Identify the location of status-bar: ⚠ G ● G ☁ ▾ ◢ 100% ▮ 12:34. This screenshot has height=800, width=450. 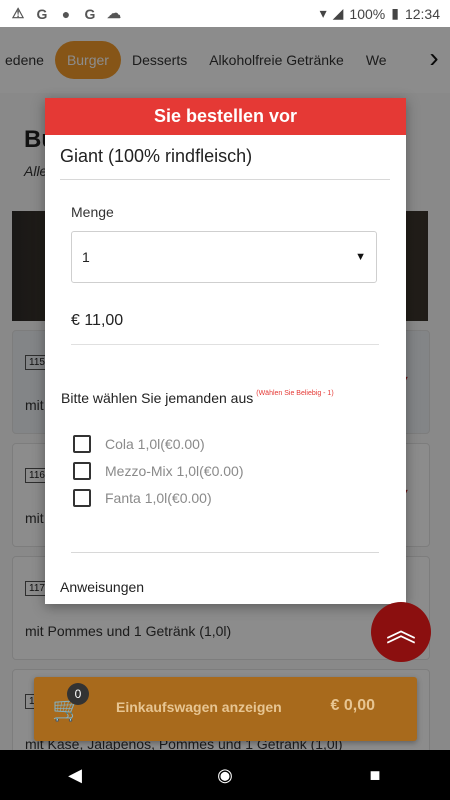
(225, 13).